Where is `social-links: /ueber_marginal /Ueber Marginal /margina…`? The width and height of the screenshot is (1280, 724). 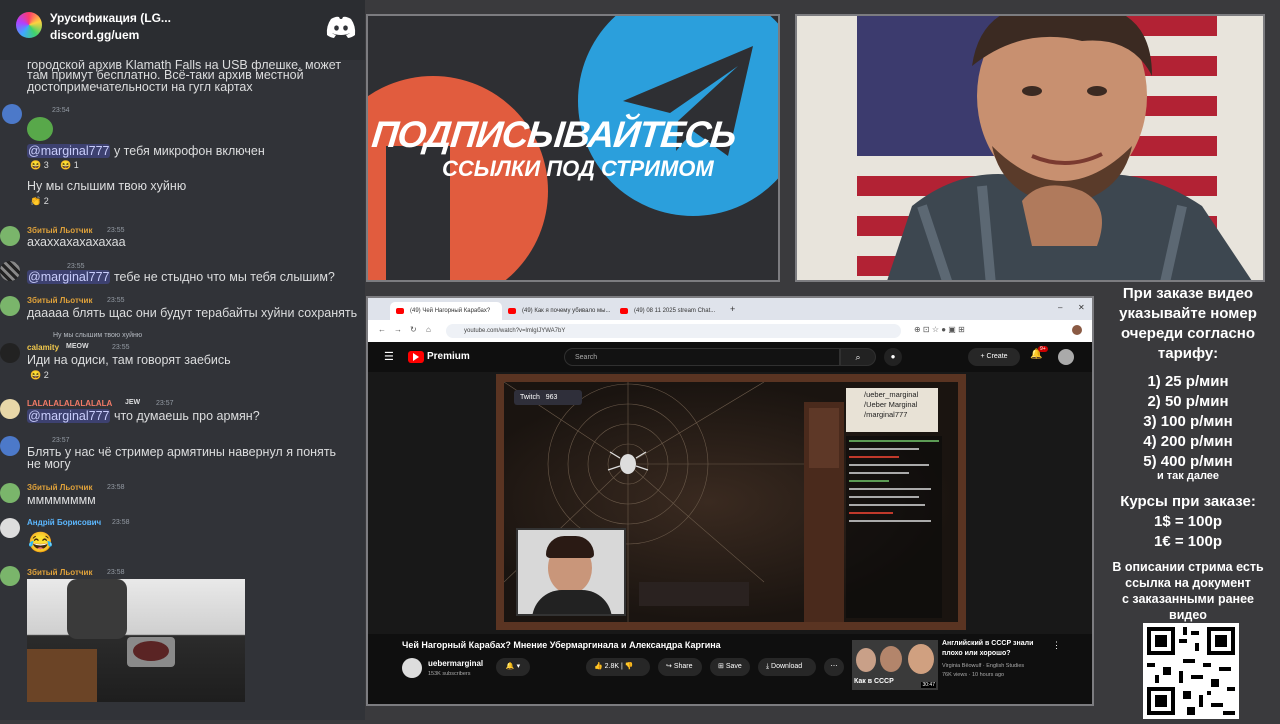
social-links: /ueber_marginal /Ueber Marginal /margina… is located at coordinates (892, 410).